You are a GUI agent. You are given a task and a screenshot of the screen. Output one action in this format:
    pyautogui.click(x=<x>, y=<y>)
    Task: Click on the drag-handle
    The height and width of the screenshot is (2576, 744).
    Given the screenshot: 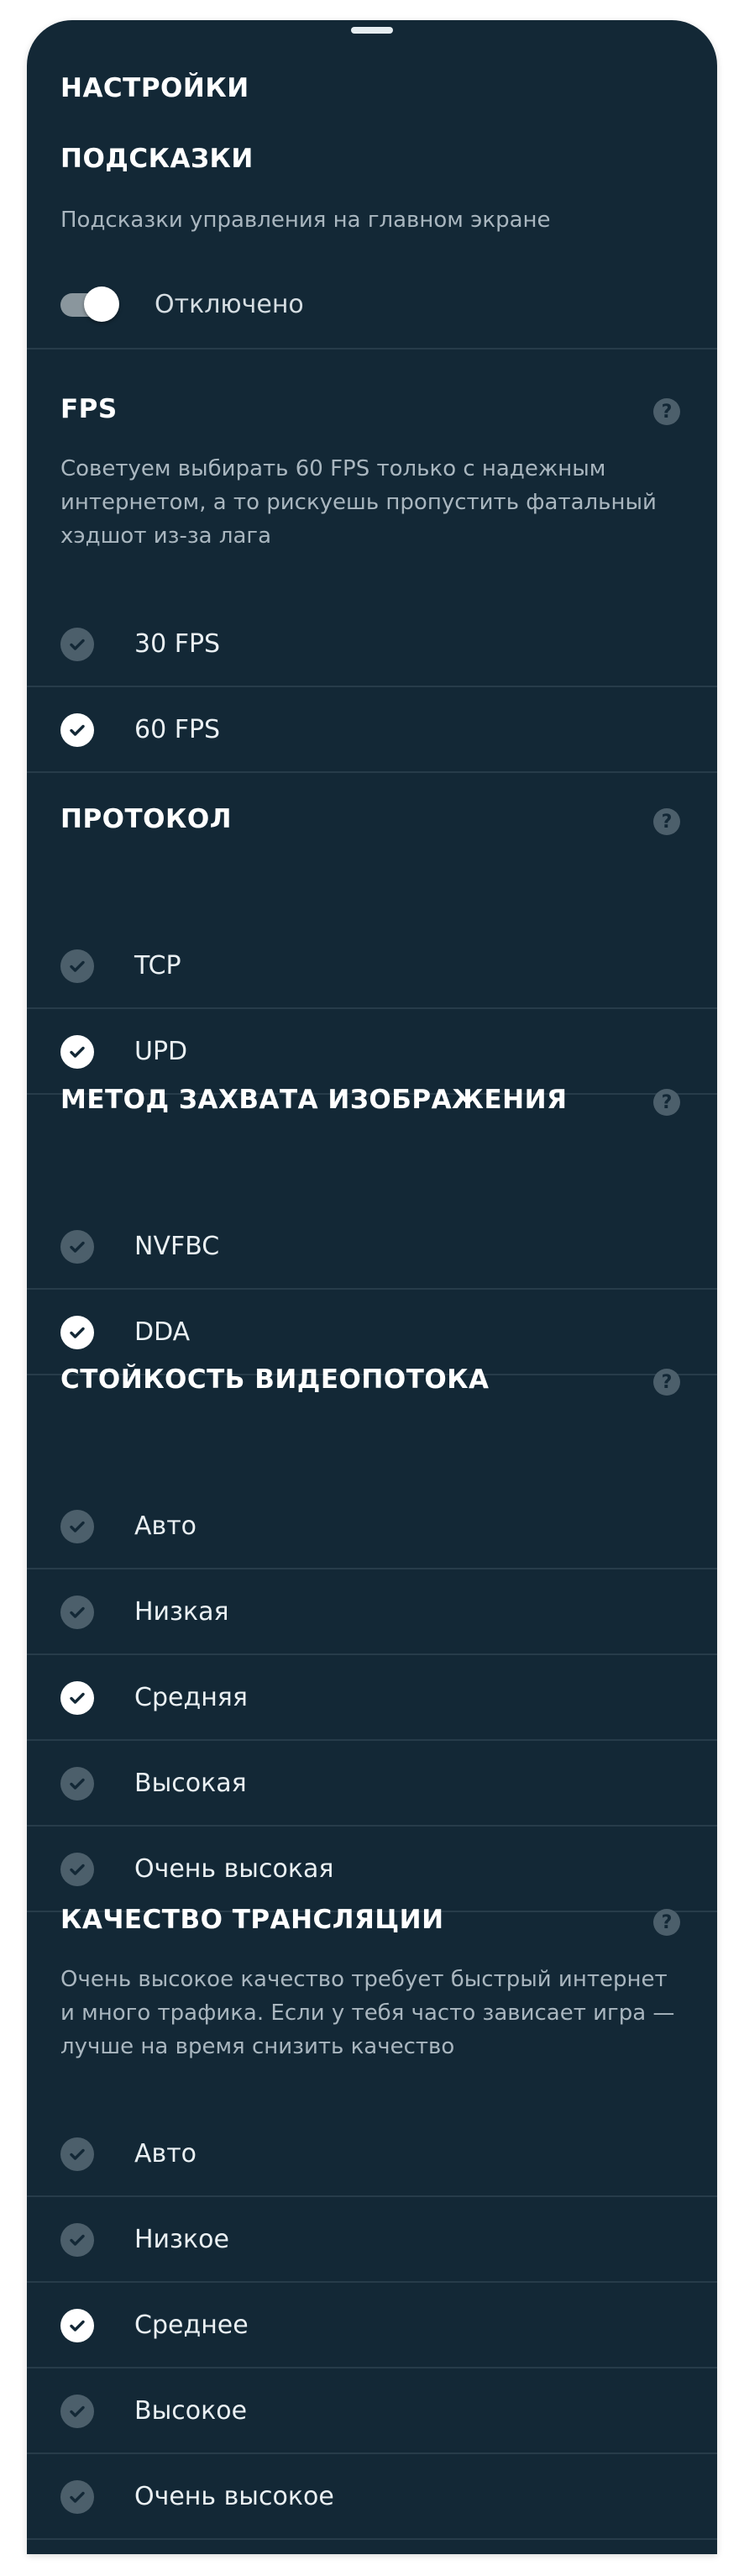 What is the action you would take?
    pyautogui.click(x=372, y=30)
    